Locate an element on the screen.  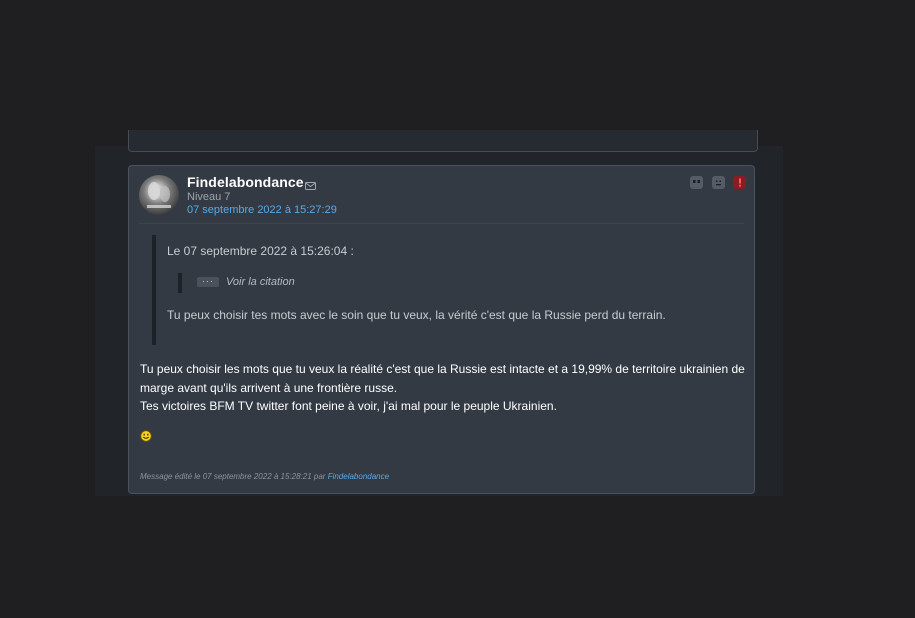
expand-quote-button: ··· is located at coordinates (208, 282).